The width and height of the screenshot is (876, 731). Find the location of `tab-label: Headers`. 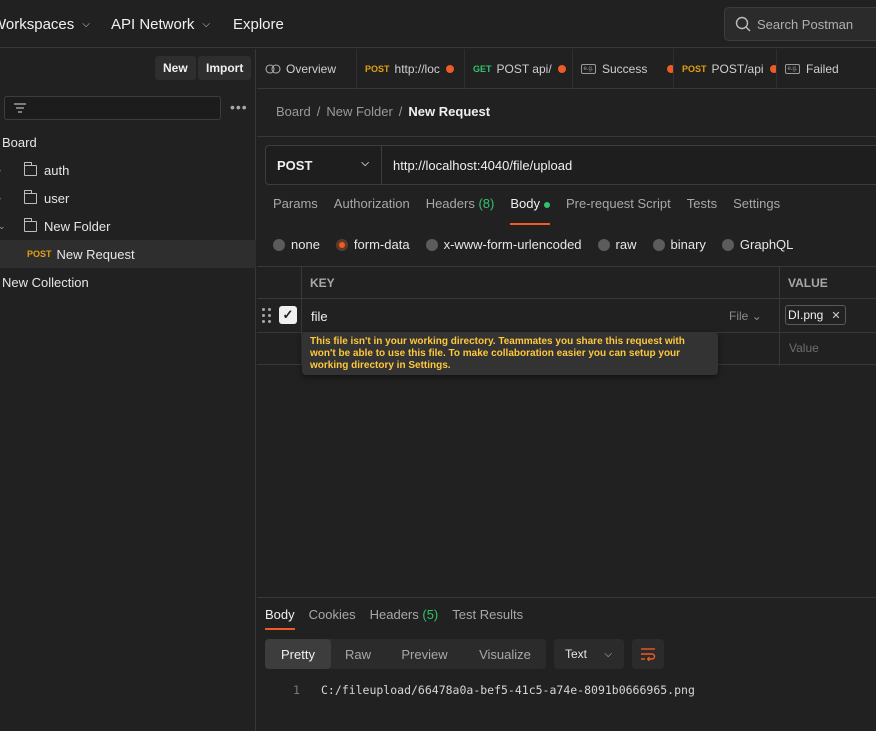

tab-label: Headers is located at coordinates (394, 614).